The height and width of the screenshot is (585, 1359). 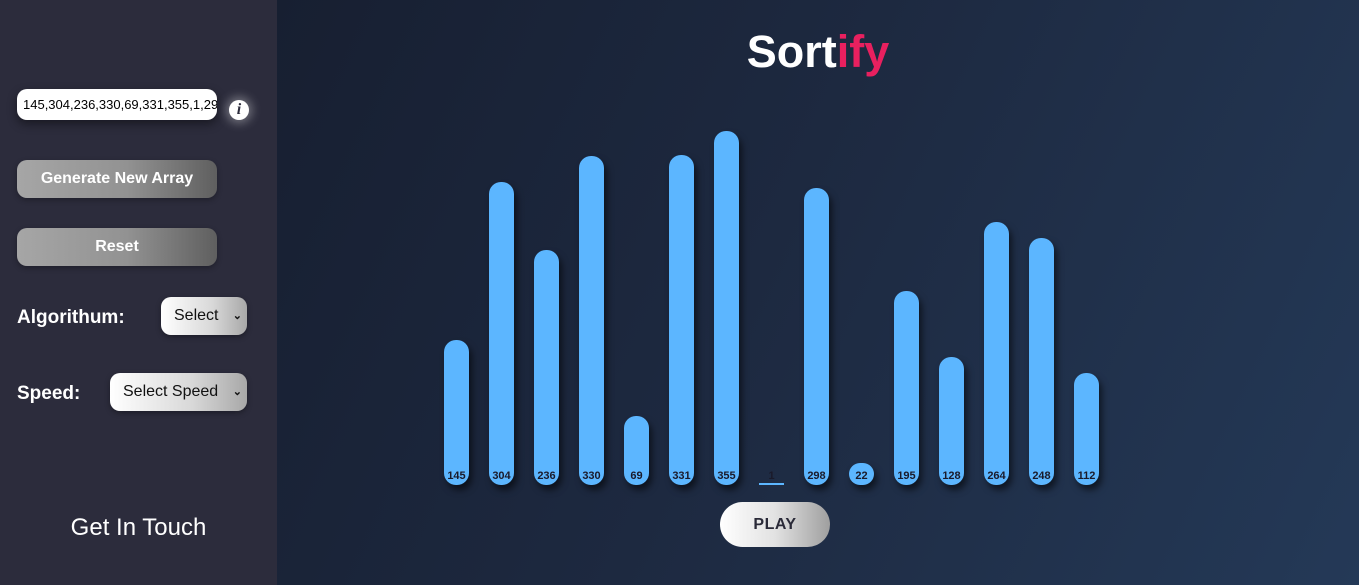 I want to click on bar-value-label: 248, so click(x=1041, y=476).